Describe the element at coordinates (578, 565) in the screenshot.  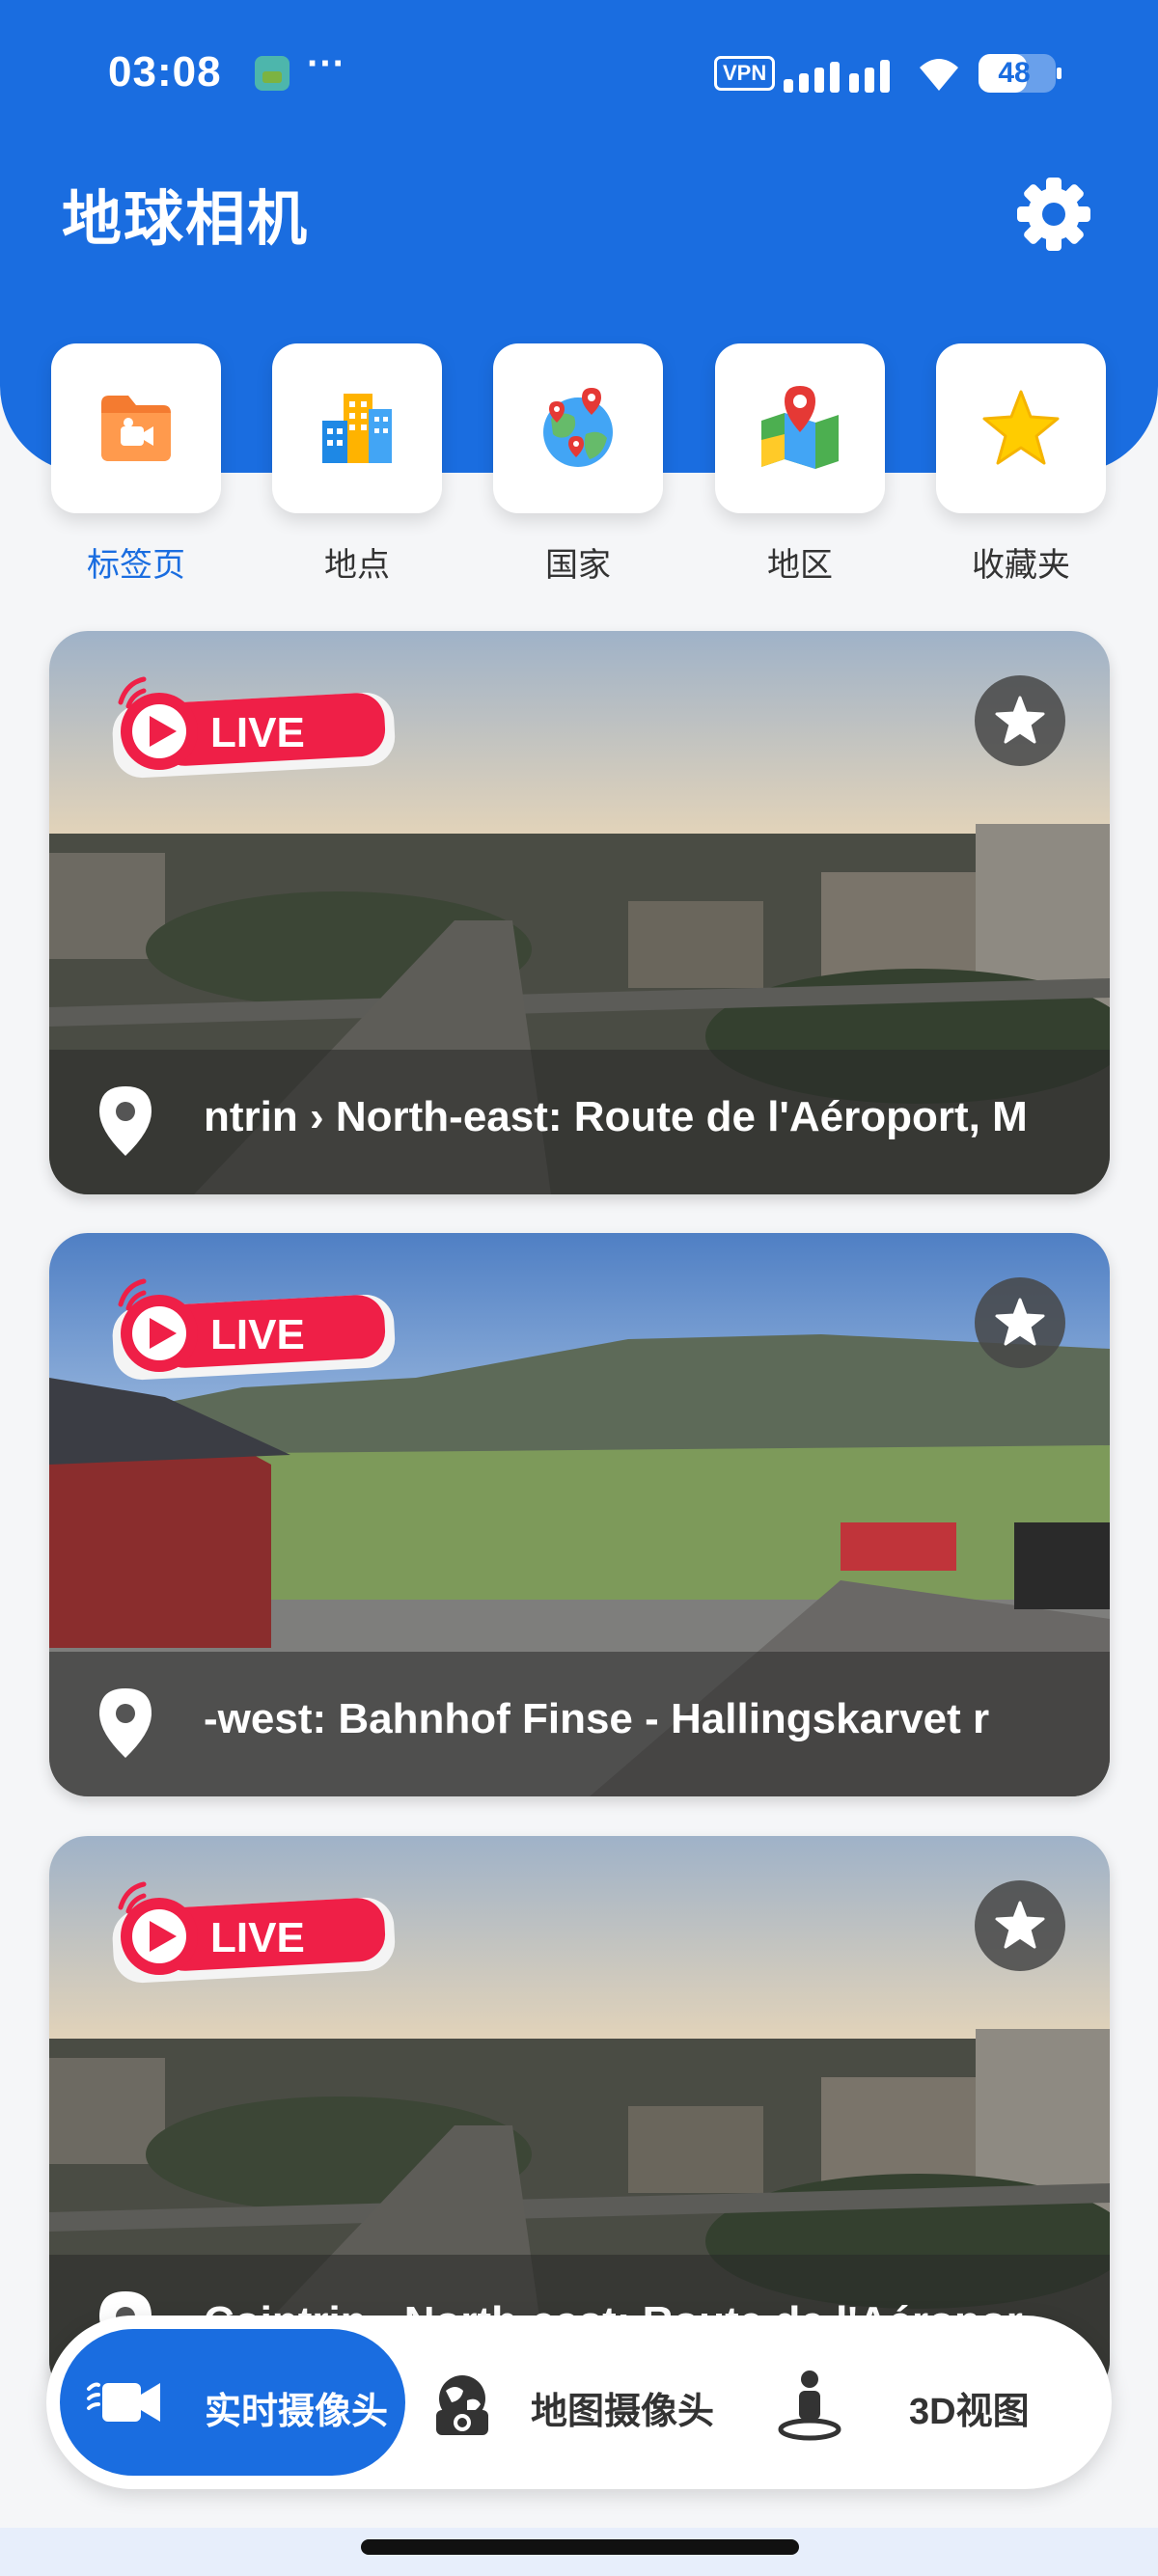
I see `category-label-countries: 国家` at that location.